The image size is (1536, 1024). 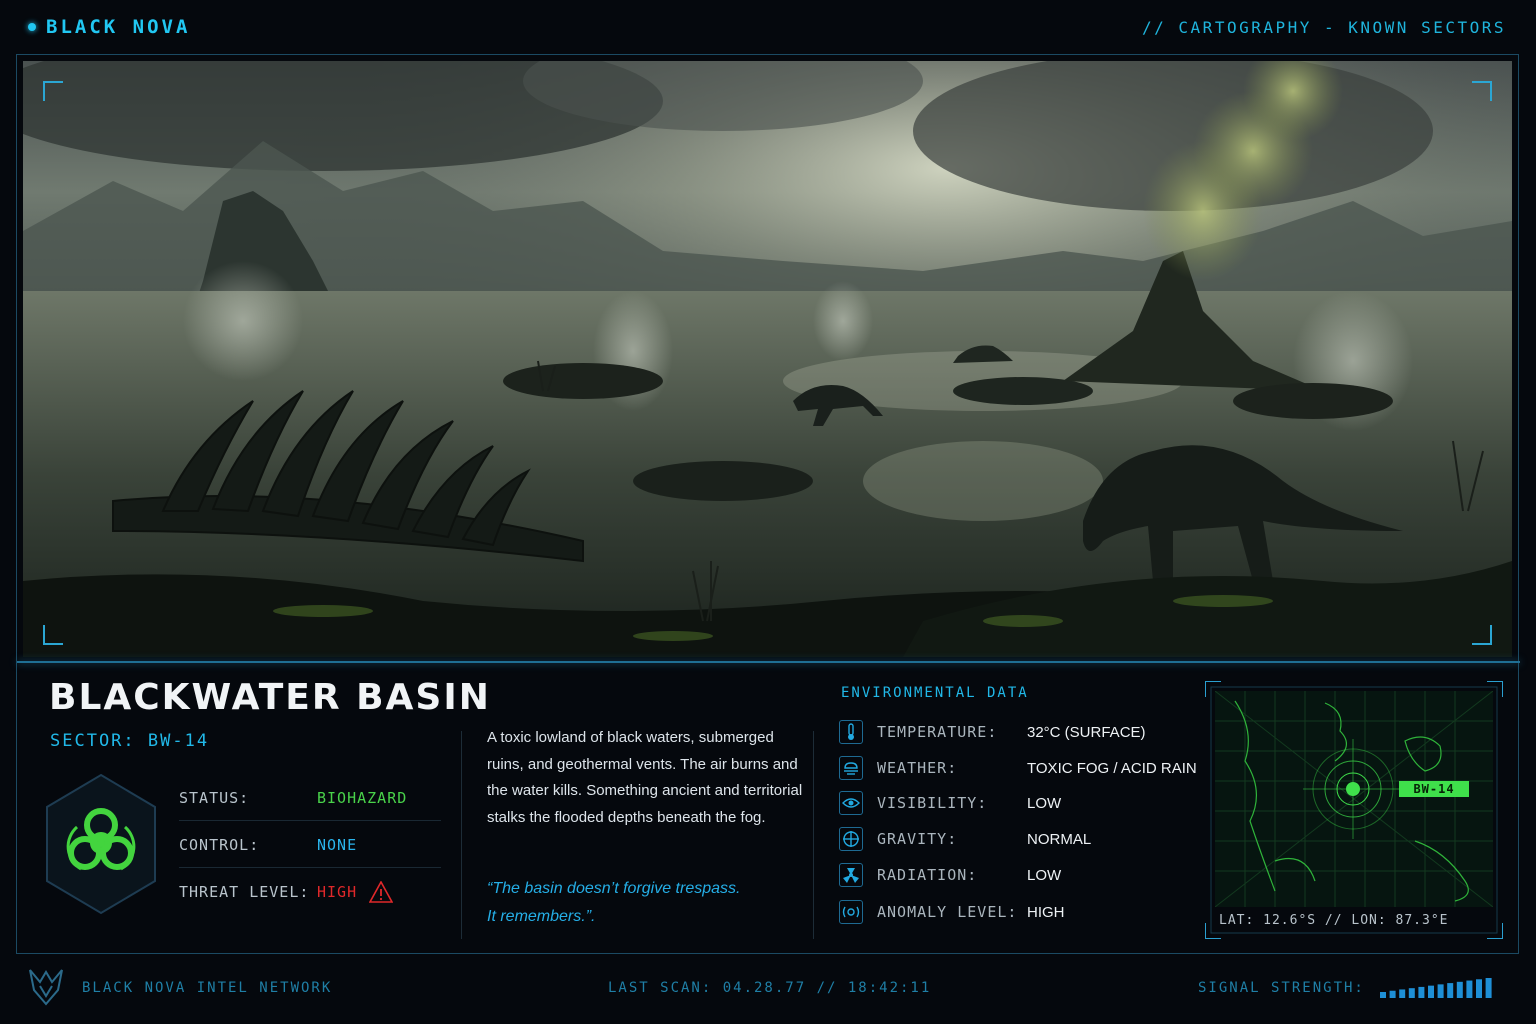 I want to click on weather-value: TOXIC FOG / ACID RAIN, so click(x=1112, y=768).